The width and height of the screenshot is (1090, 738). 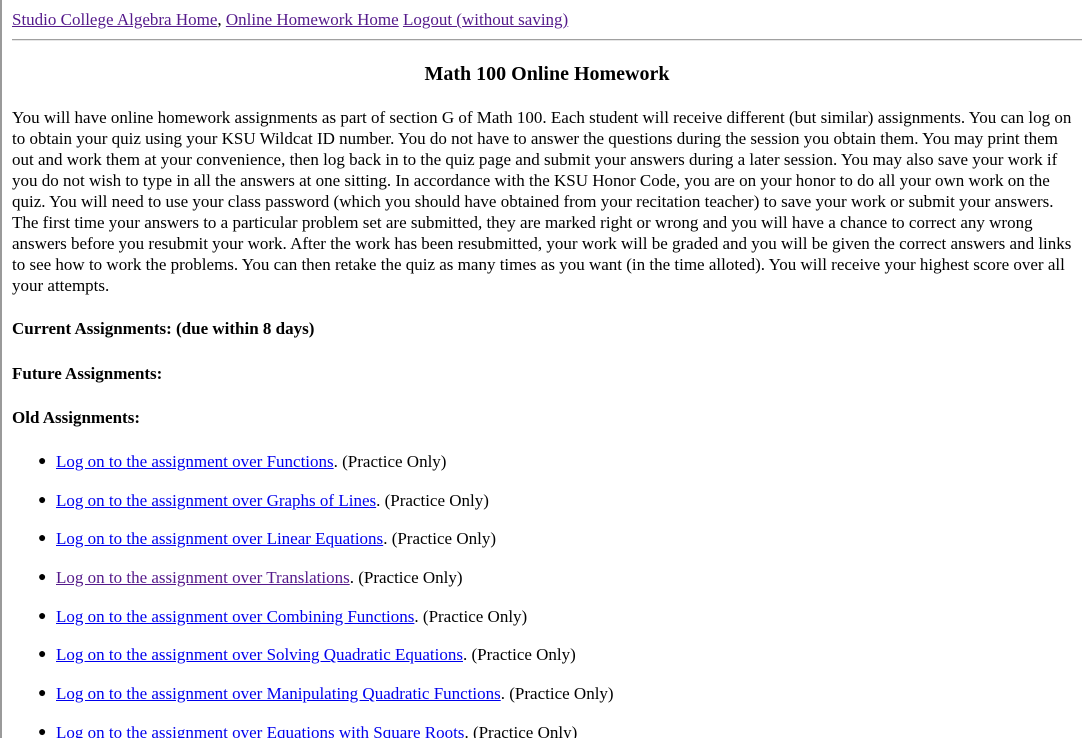 I want to click on current-assignments-heading: Current Assignments: (due within 8 days), so click(x=163, y=328).